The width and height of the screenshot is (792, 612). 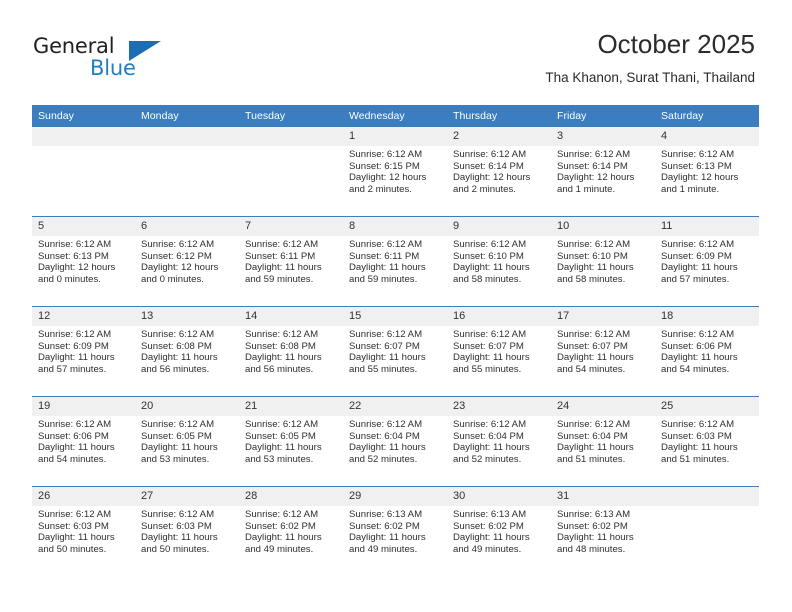 What do you see at coordinates (384, 256) in the screenshot?
I see `day-detail-sunset: Sunset: 6:11 PM` at bounding box center [384, 256].